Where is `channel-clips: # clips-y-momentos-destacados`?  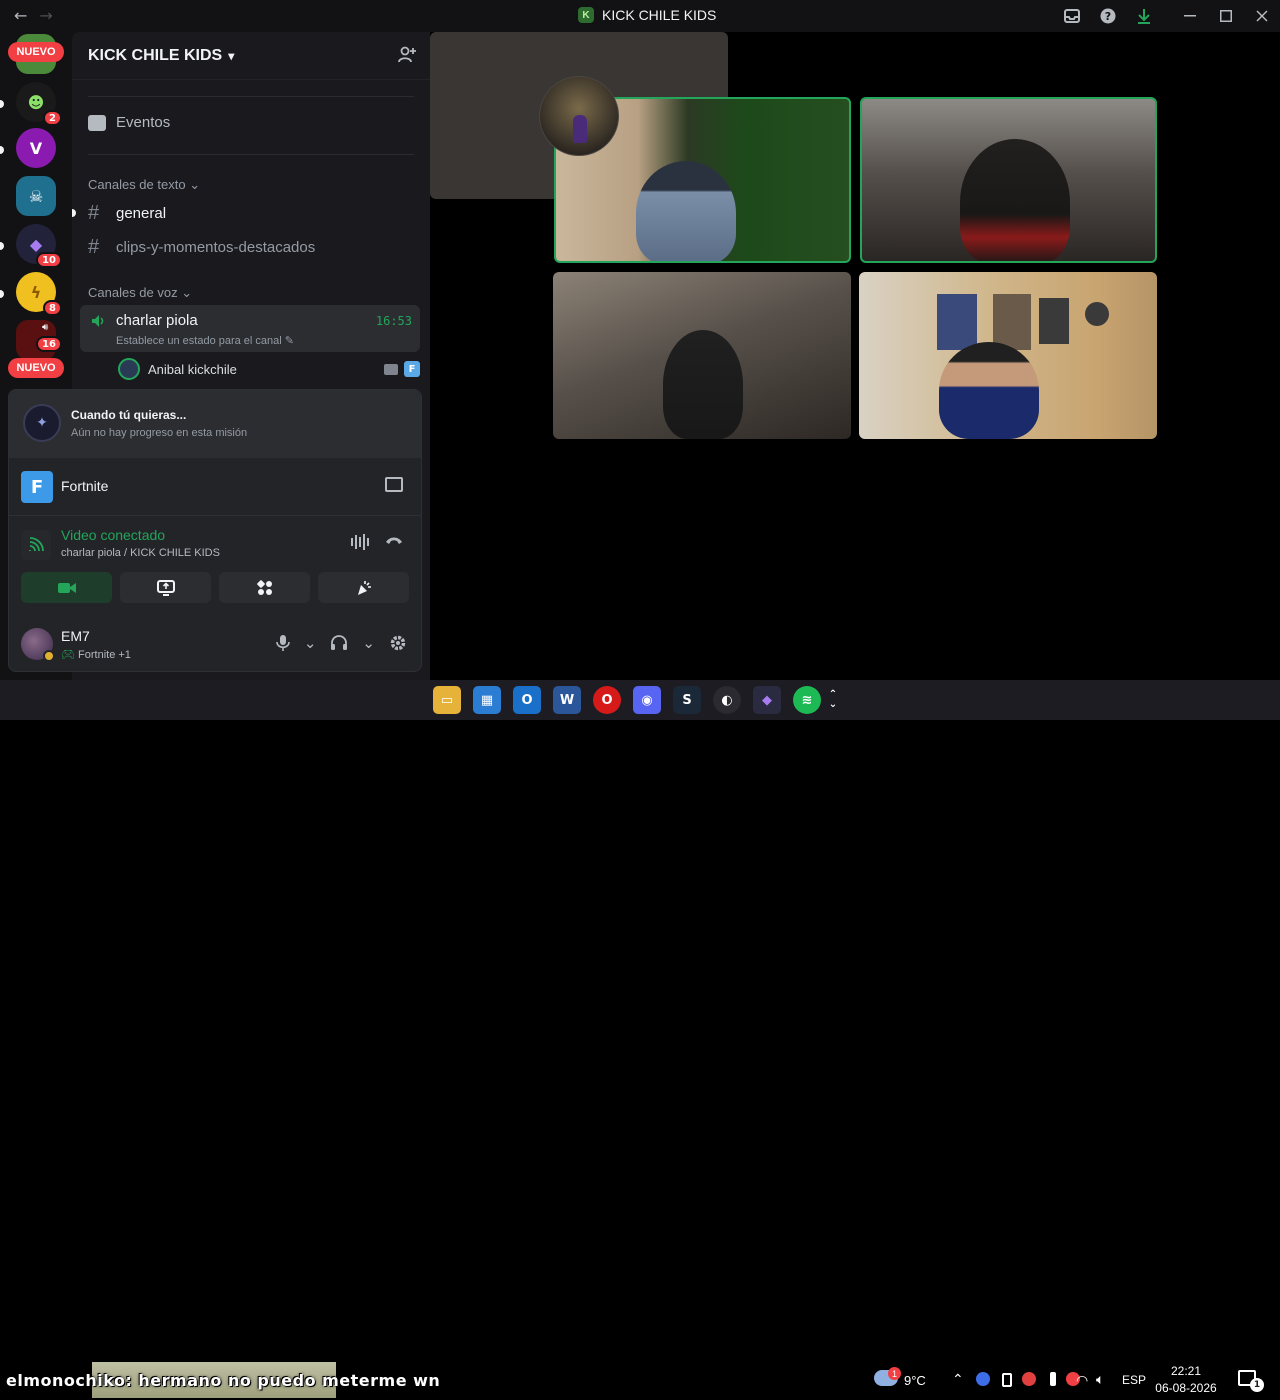
channel-clips: # clips-y-momentos-destacados is located at coordinates (201, 247).